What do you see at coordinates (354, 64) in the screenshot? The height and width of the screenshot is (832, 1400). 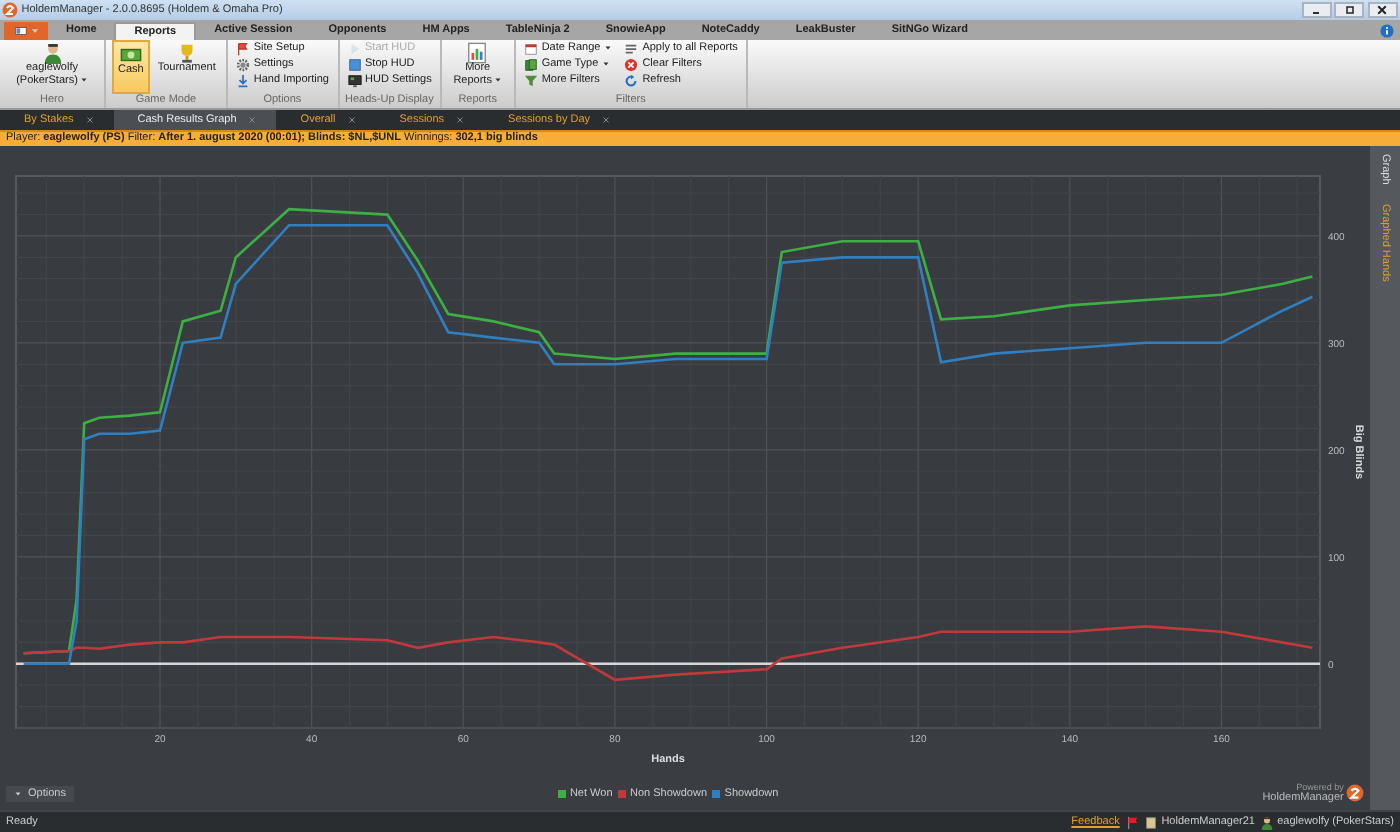 I see `square-icon` at bounding box center [354, 64].